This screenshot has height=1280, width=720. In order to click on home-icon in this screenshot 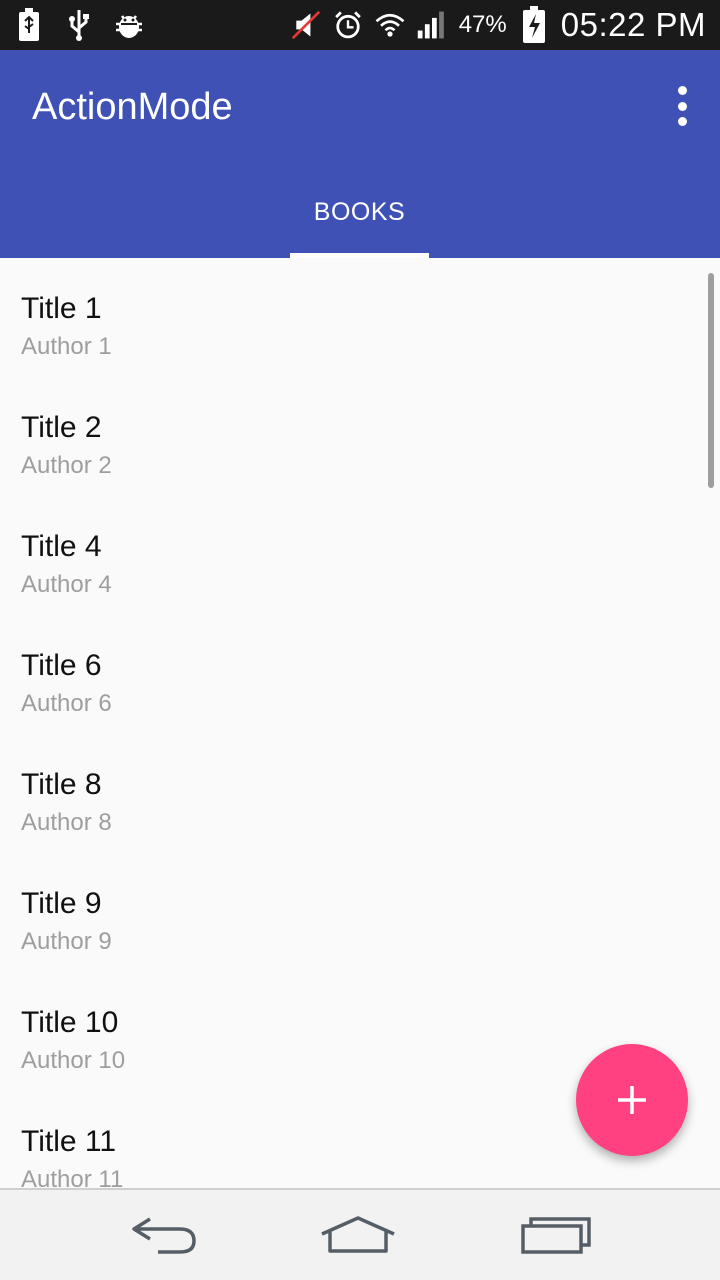, I will do `click(358, 1234)`.